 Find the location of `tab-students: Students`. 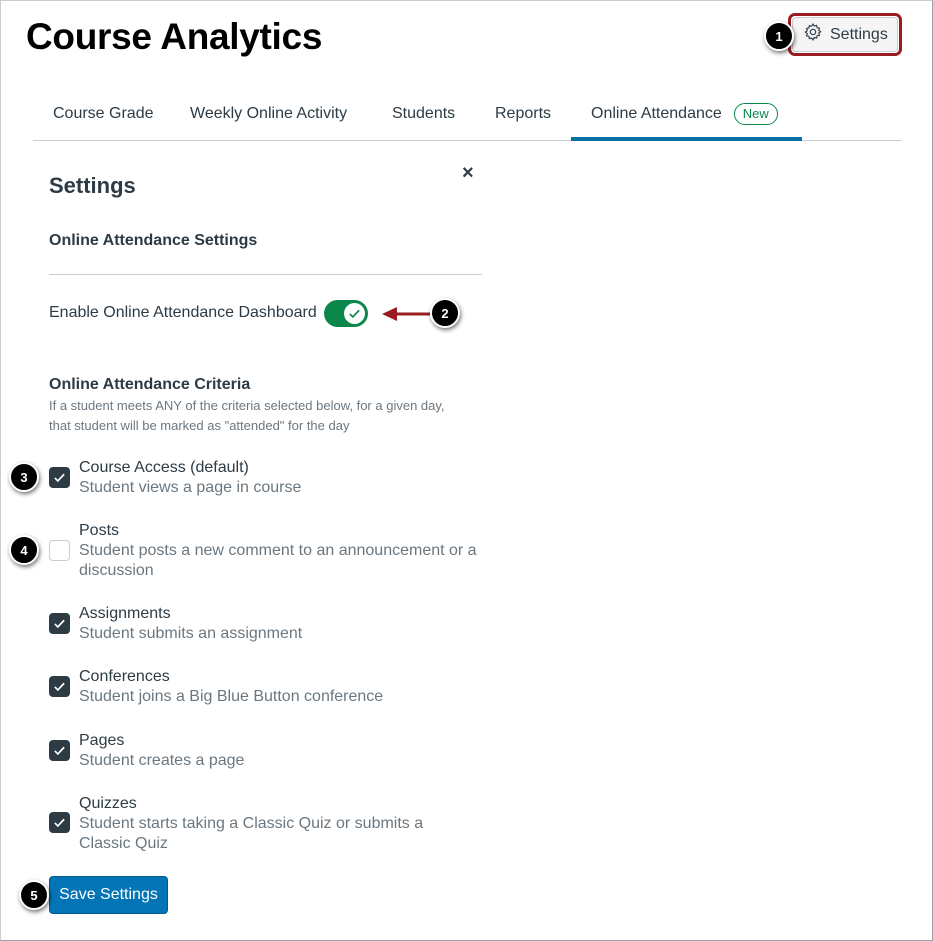

tab-students: Students is located at coordinates (423, 113).